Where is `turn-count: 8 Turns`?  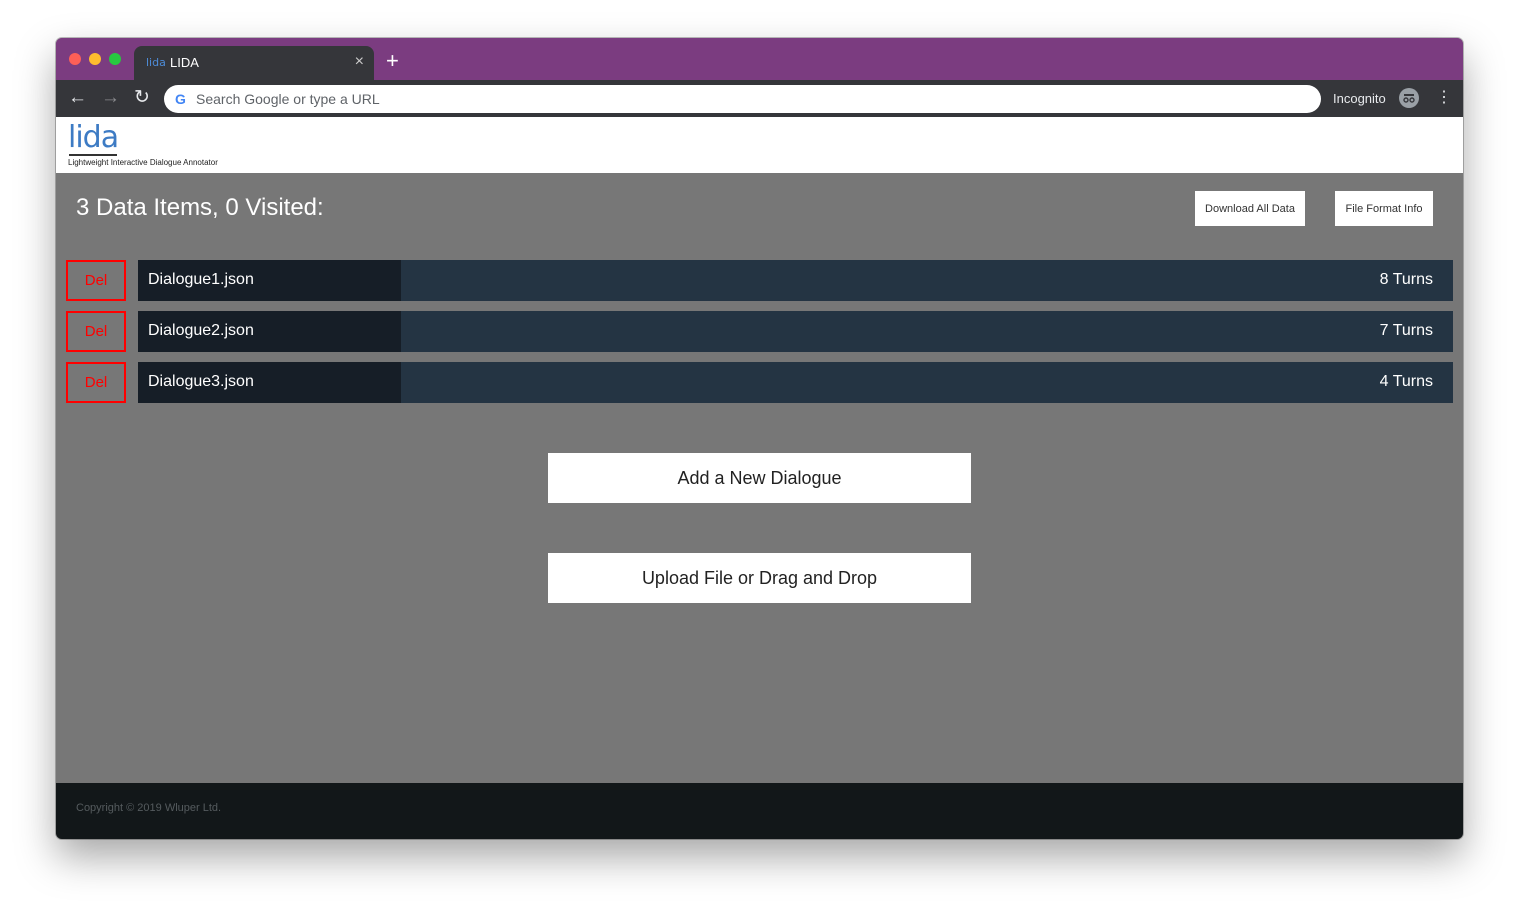 turn-count: 8 Turns is located at coordinates (1406, 279).